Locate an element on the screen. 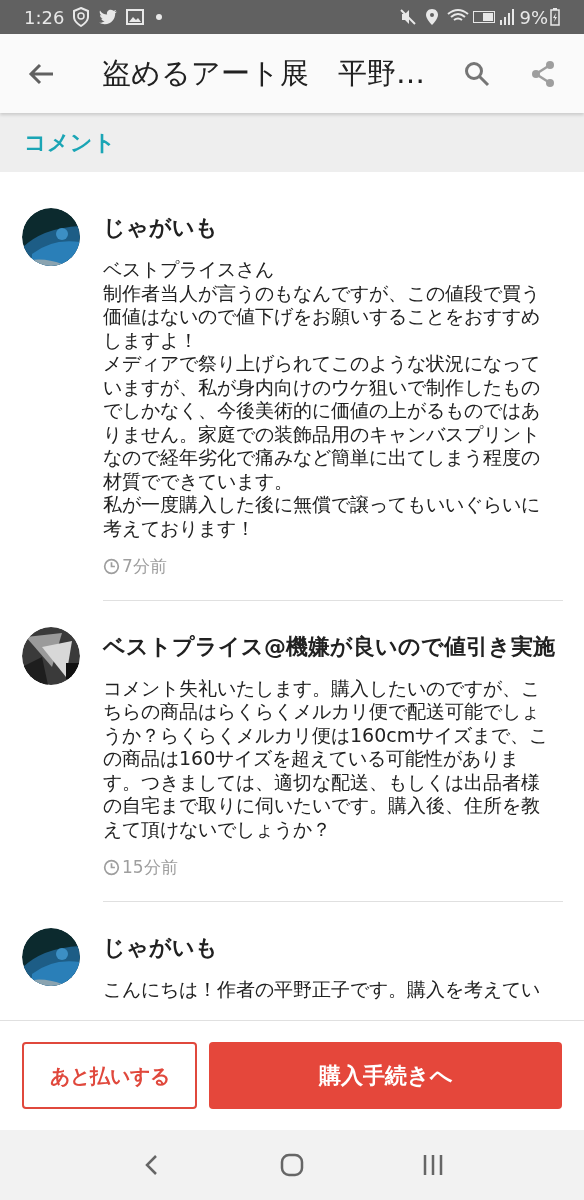 The image size is (584, 1200). home-icon is located at coordinates (292, 1165).